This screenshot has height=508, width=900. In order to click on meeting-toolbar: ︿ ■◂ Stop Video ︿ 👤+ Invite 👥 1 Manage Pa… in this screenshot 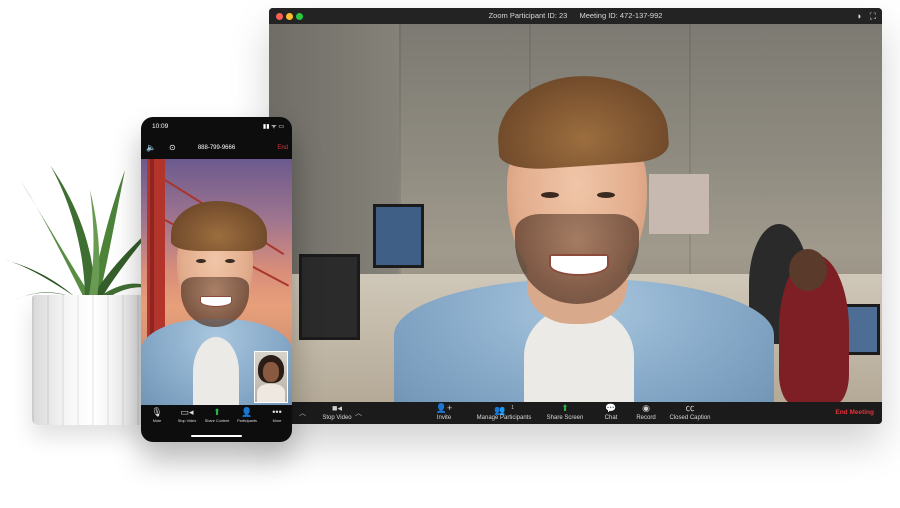, I will do `click(575, 413)`.